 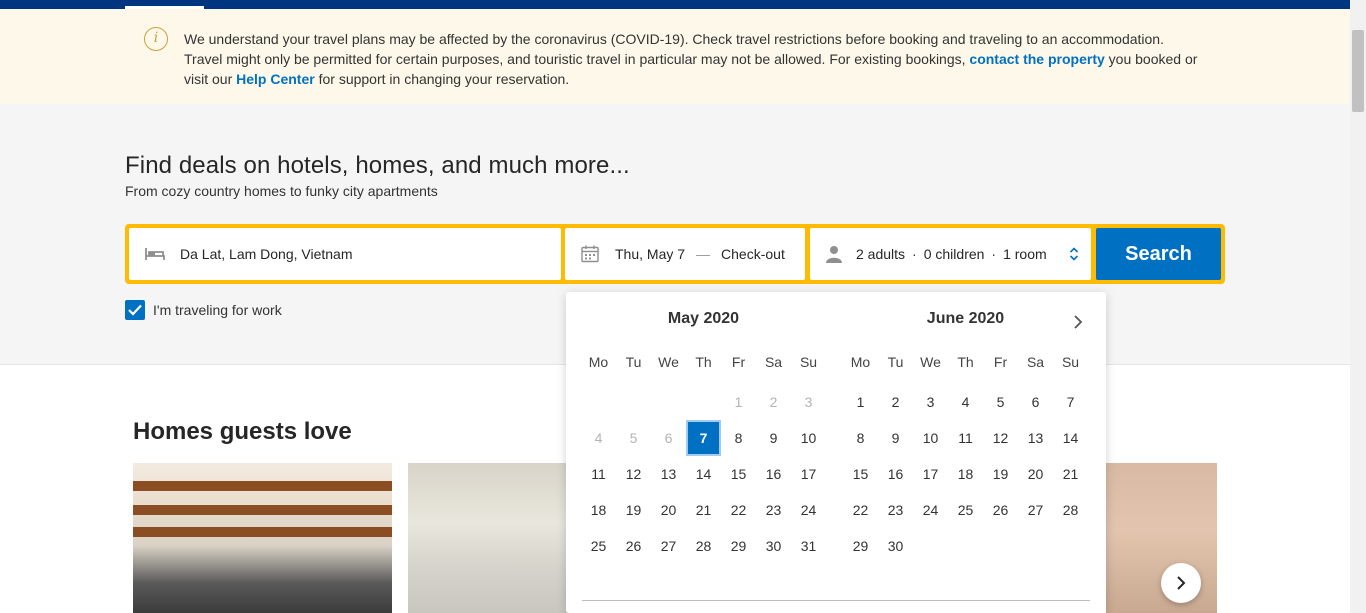 What do you see at coordinates (1035, 362) in the screenshot?
I see `weekday-label: Sa` at bounding box center [1035, 362].